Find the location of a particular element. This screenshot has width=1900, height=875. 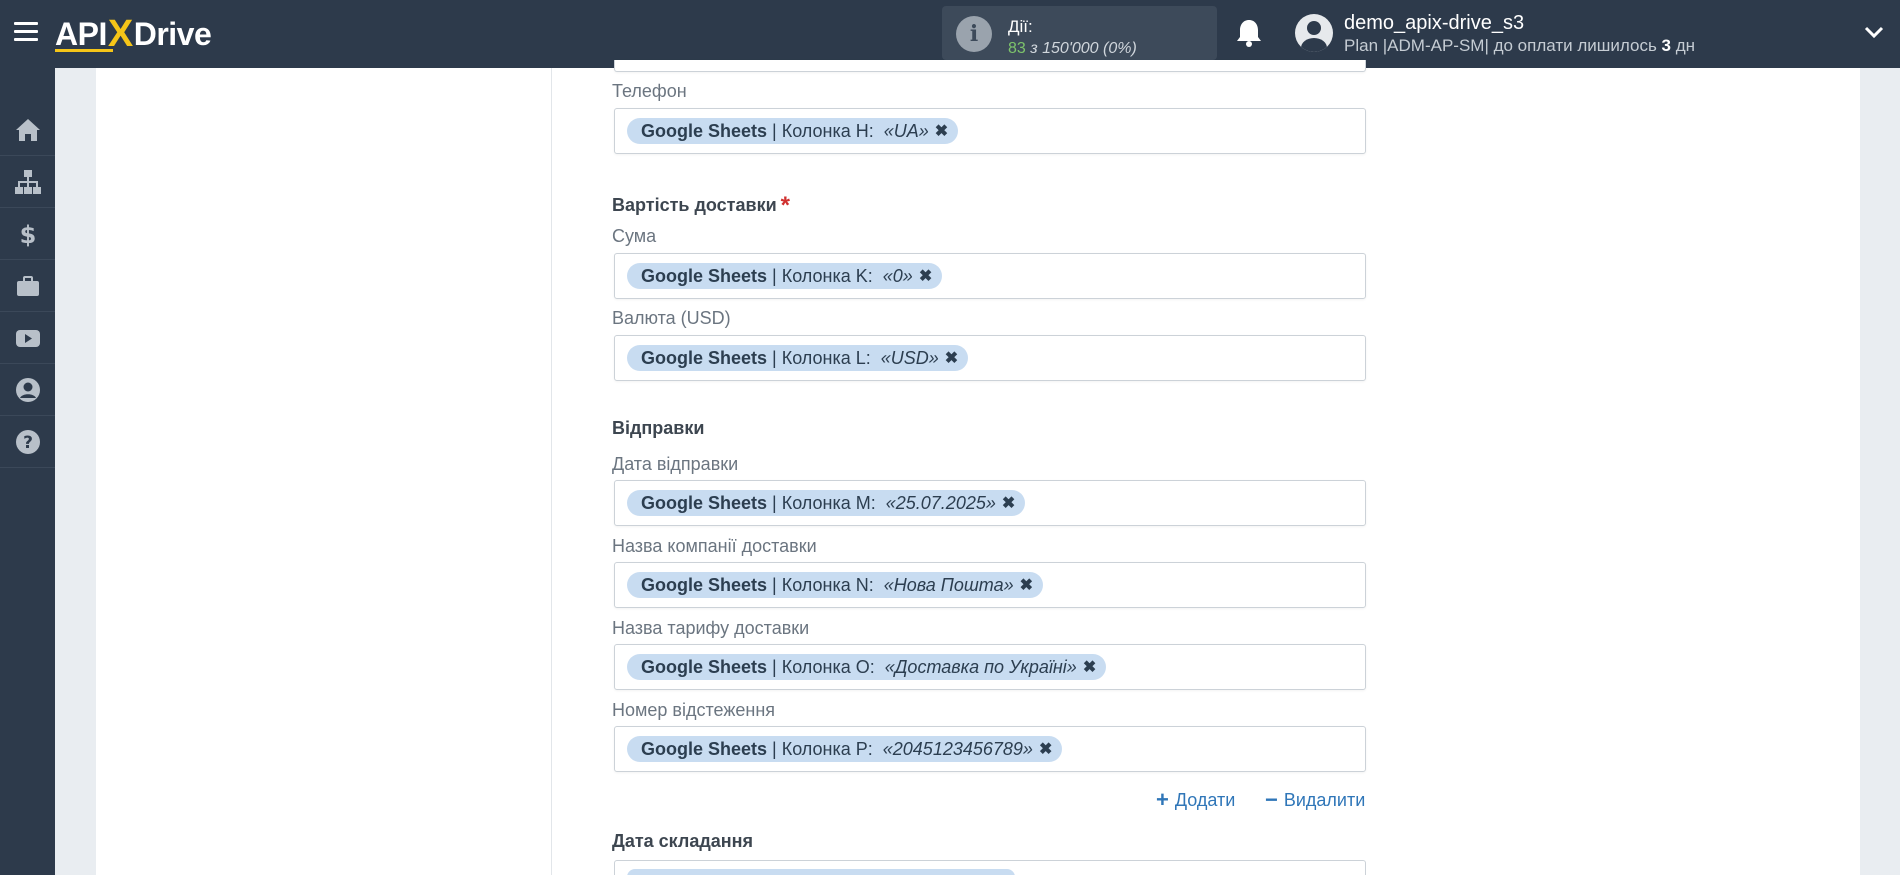

currency-tag: Google Sheets | Колонка L: «USD» ✖ is located at coordinates (798, 358).